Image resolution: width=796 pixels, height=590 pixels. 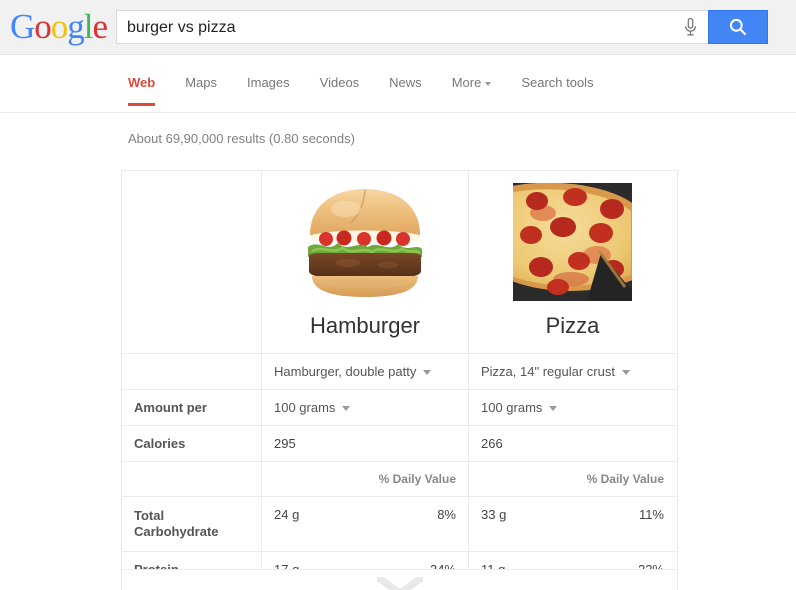 I want to click on variant-cell-hamburger: Hamburger, double patty, so click(x=365, y=371).